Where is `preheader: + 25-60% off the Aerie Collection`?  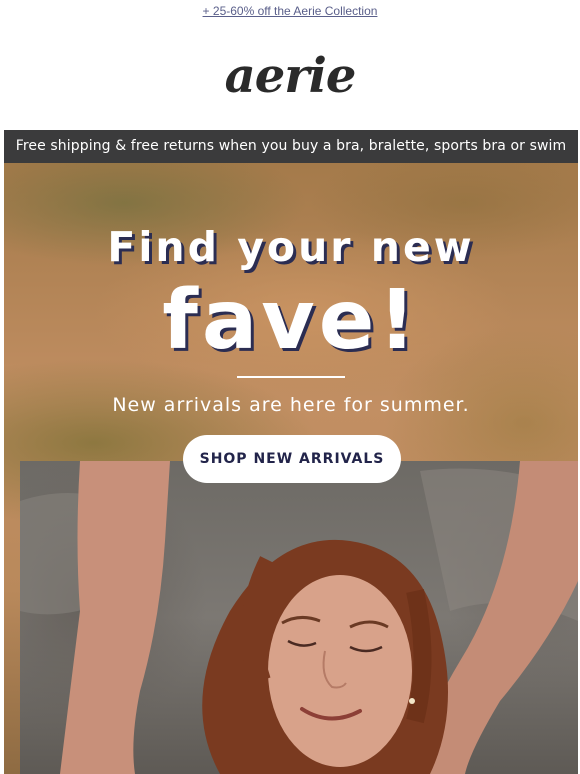 preheader: + 25-60% off the Aerie Collection is located at coordinates (290, 9).